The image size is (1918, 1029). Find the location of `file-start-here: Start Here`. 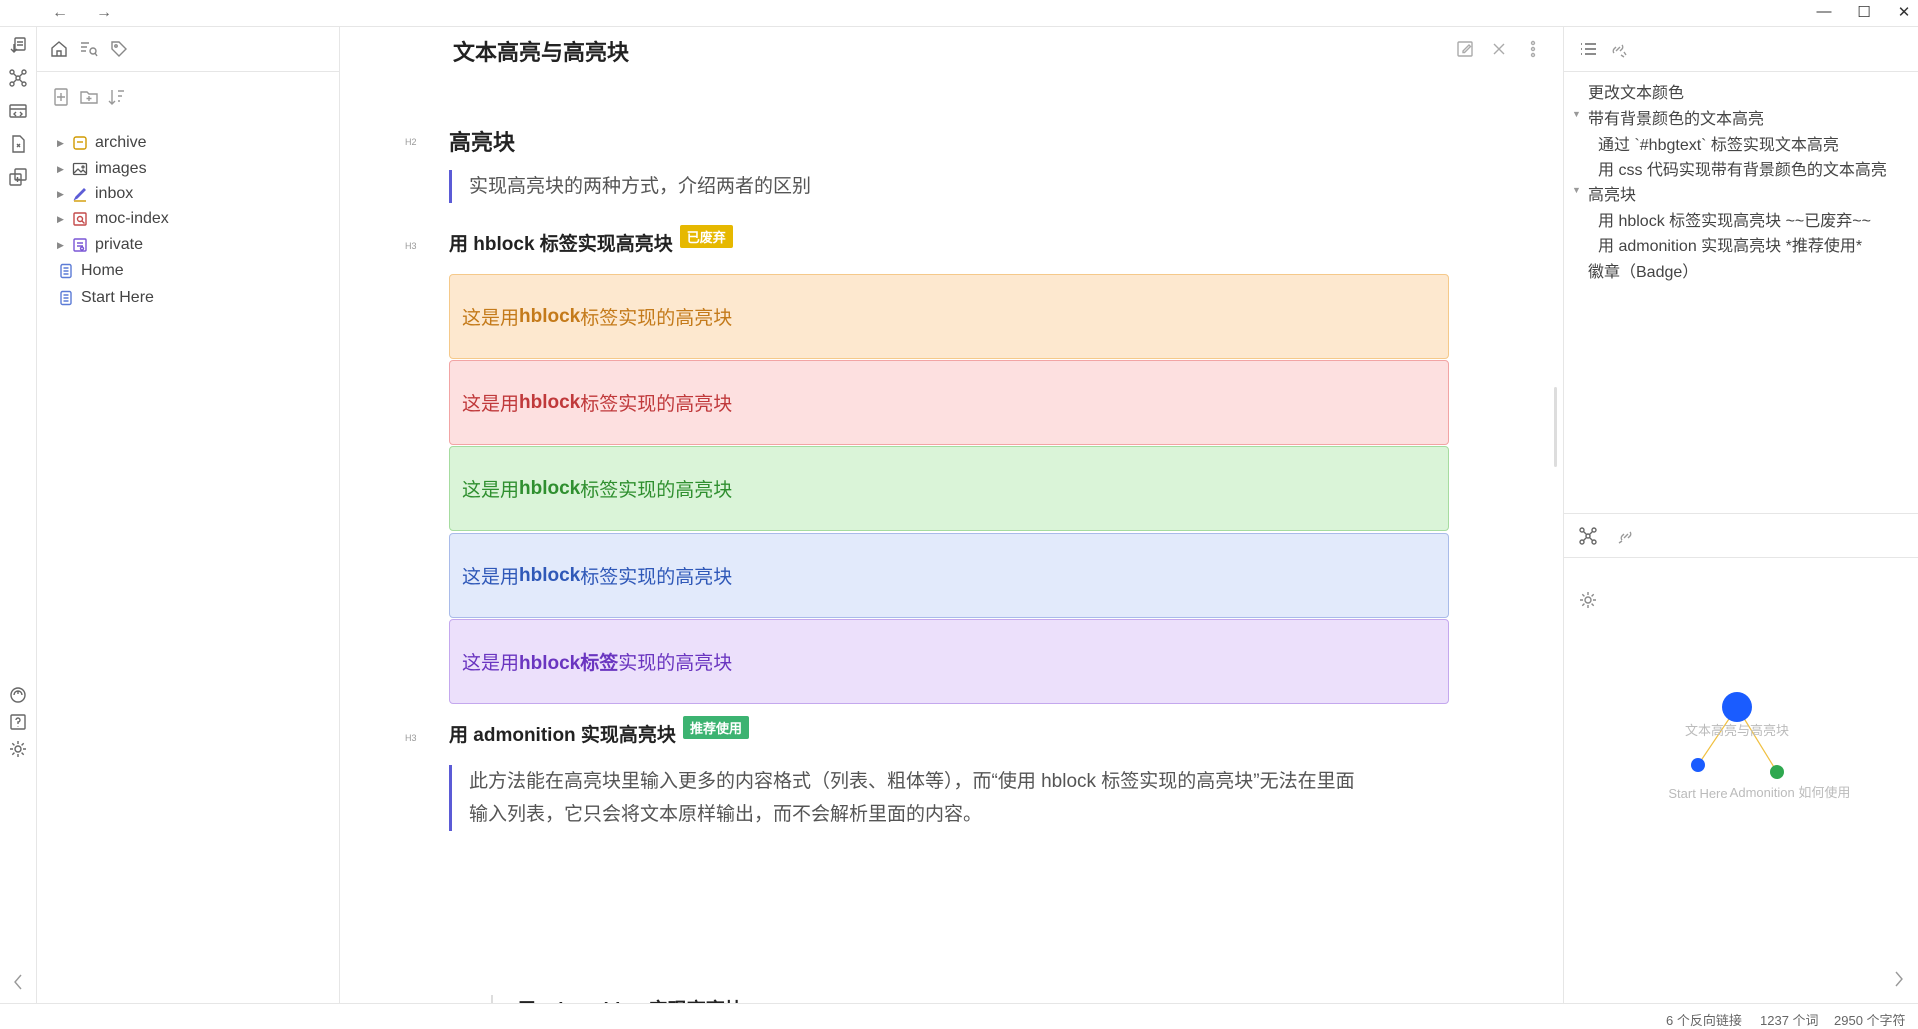

file-start-here: Start Here is located at coordinates (105, 298).